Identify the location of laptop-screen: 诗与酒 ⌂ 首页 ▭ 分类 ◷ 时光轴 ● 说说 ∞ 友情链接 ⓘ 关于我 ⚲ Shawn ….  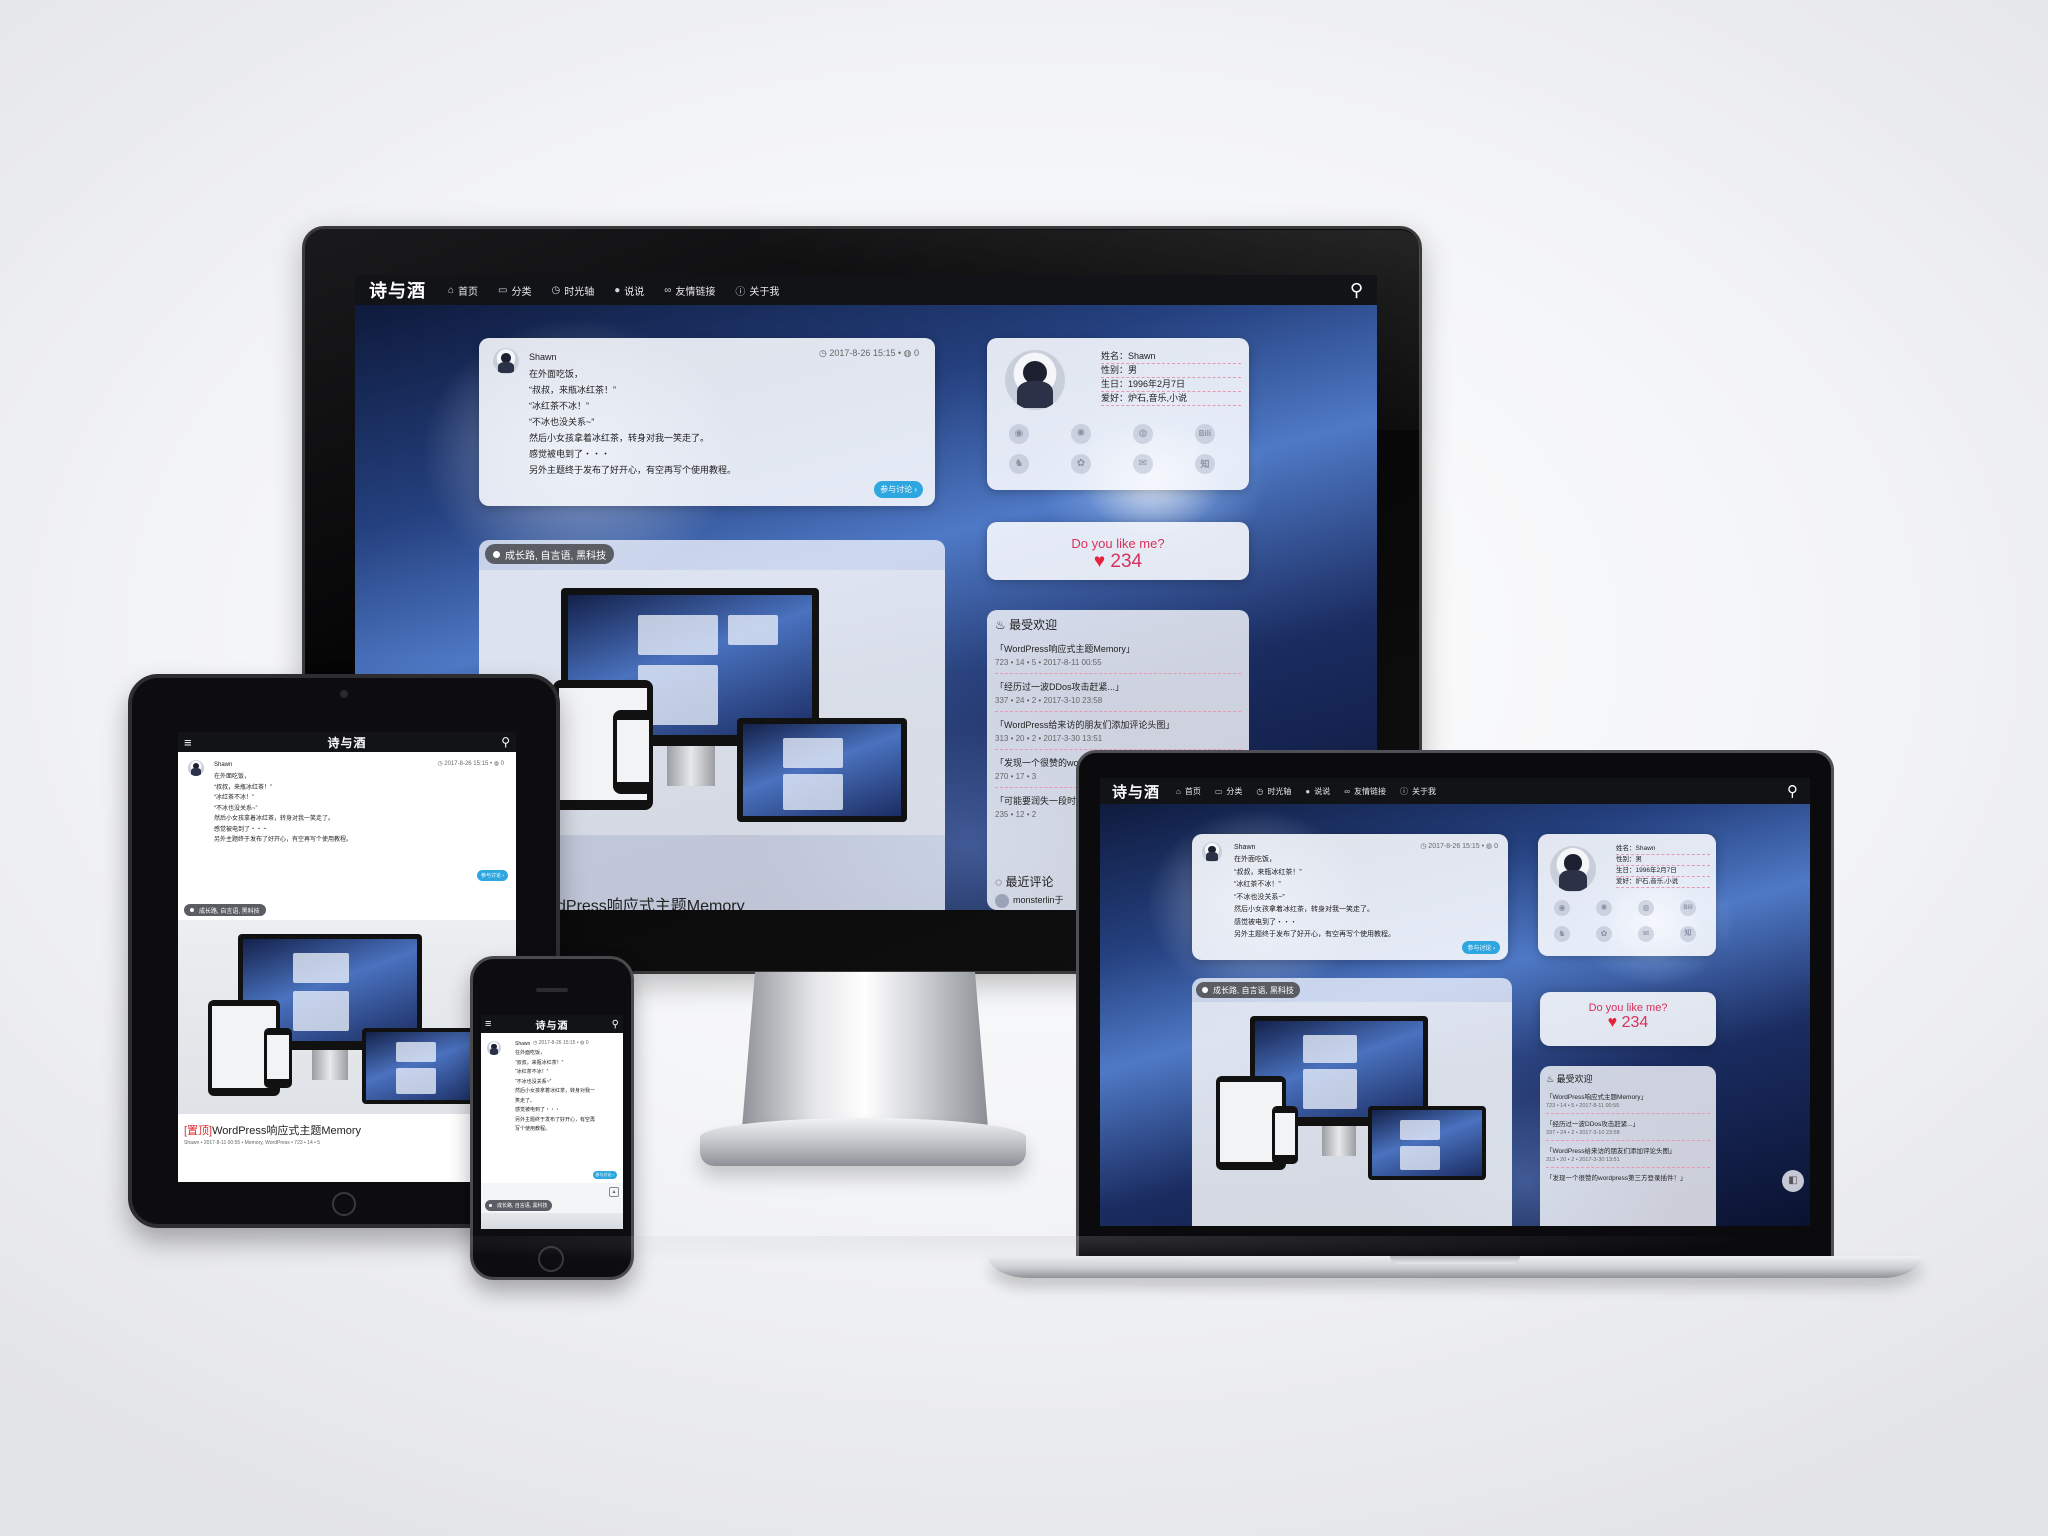
(1455, 1002).